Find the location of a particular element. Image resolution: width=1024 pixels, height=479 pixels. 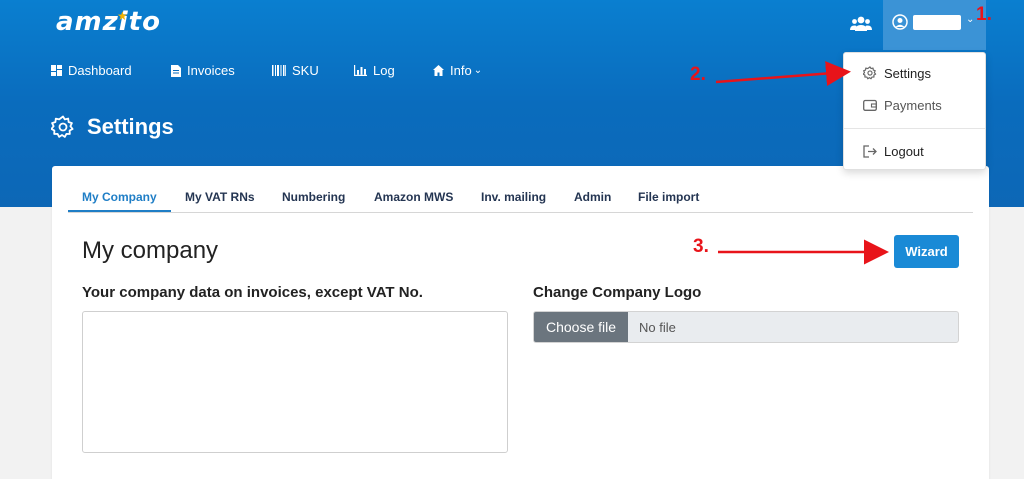

annotation-step-3: 3. is located at coordinates (701, 246).